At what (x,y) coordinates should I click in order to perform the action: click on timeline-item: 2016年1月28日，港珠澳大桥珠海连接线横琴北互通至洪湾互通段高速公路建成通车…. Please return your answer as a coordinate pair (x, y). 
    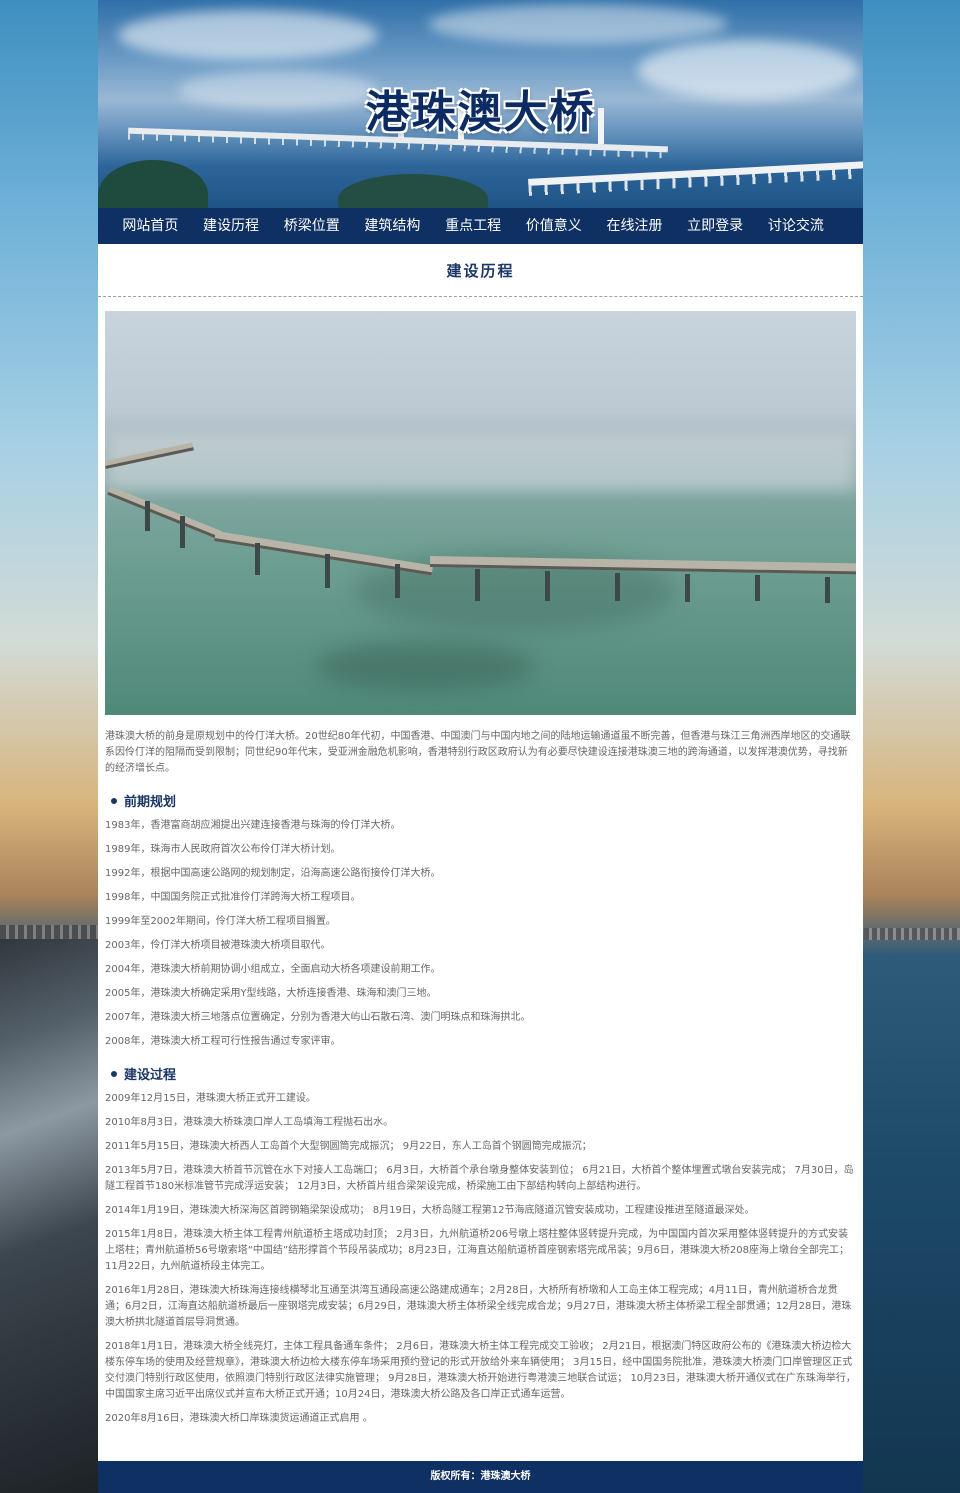
    Looking at the image, I should click on (478, 1306).